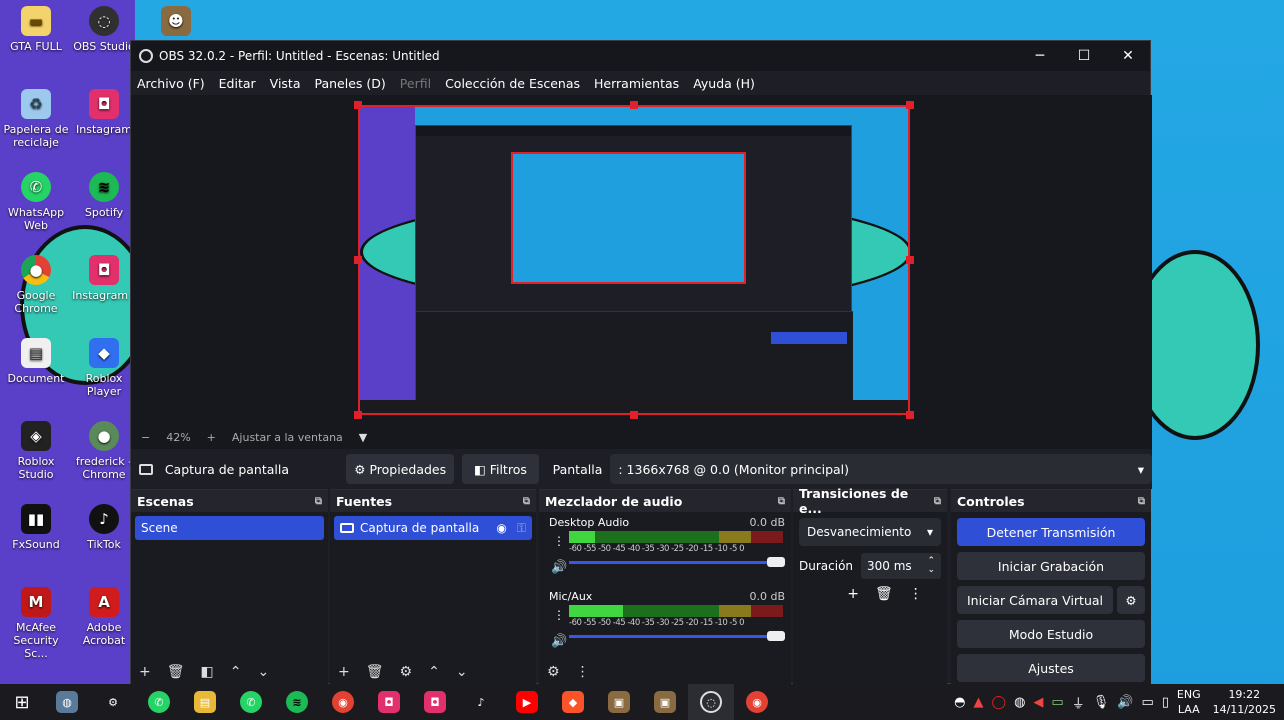 This screenshot has width=1284, height=720. I want to click on lock-icon: ⚿, so click(521, 528).